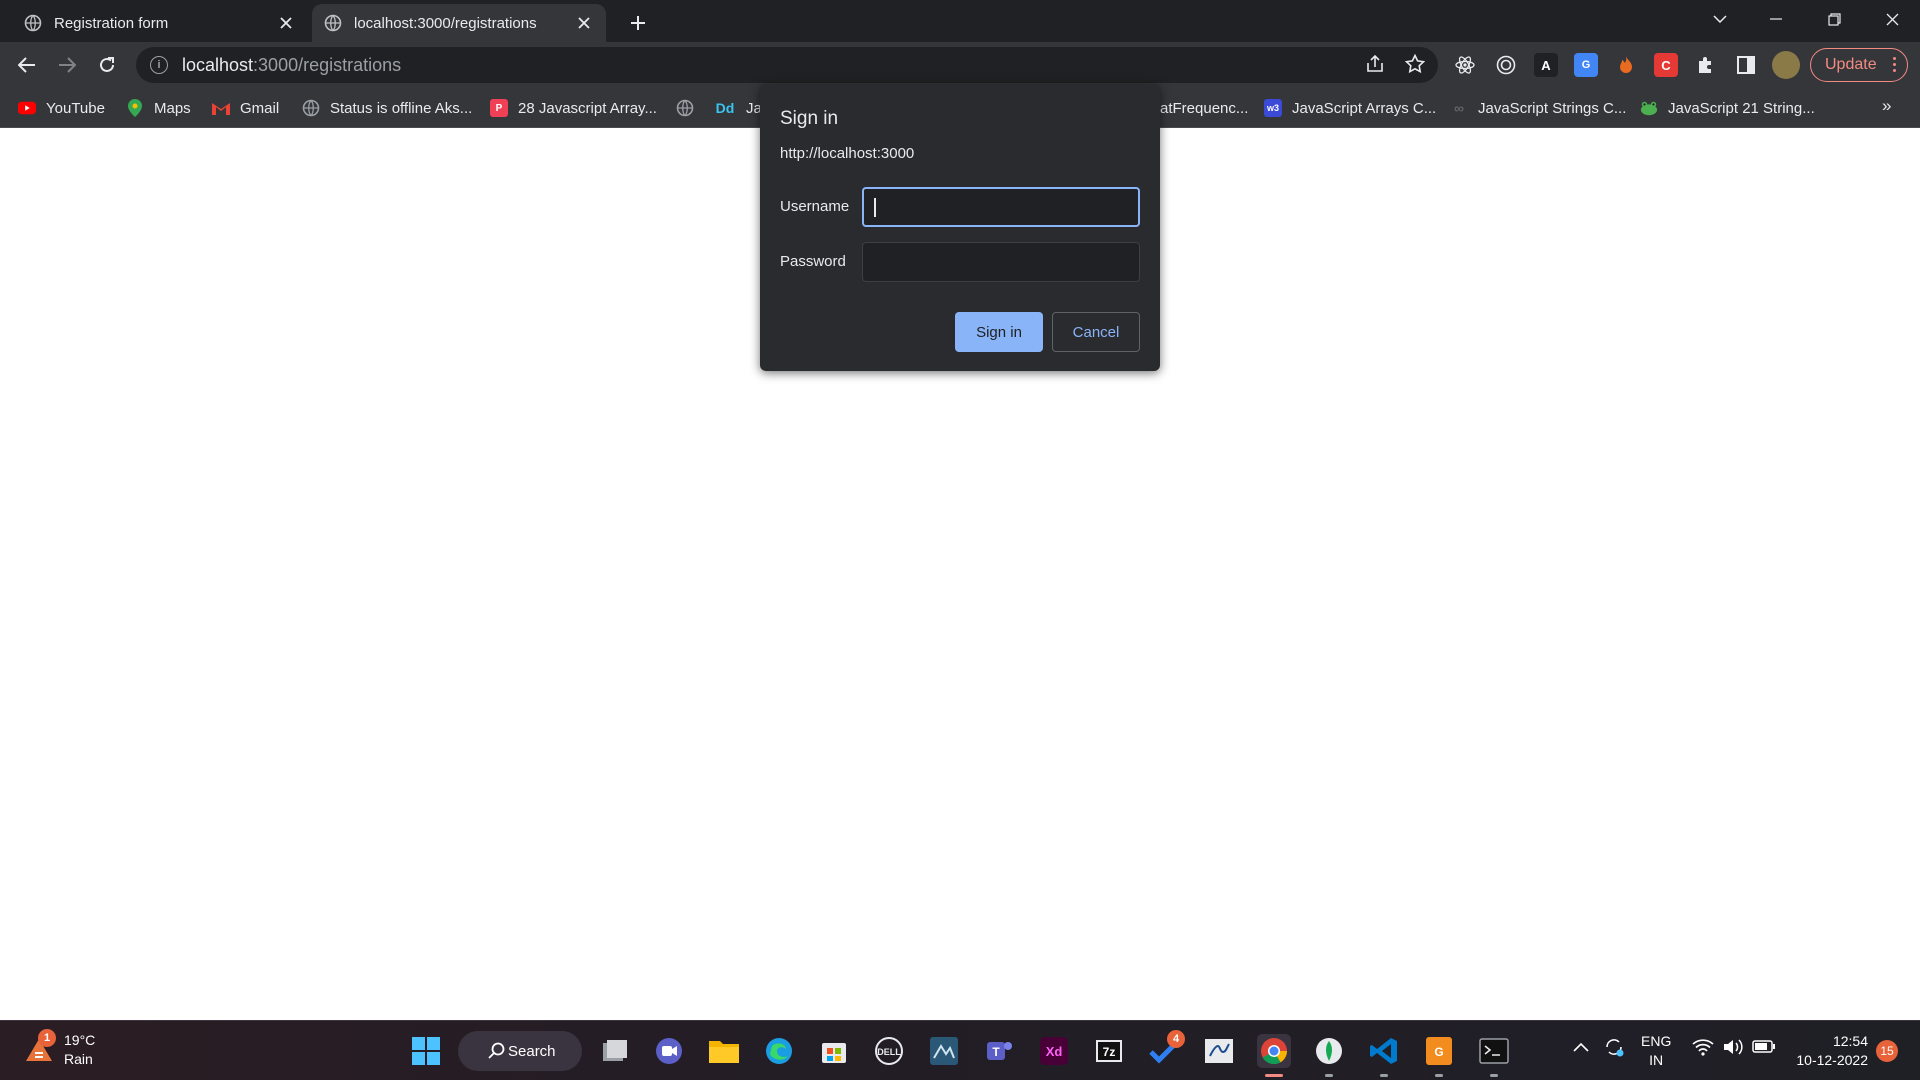 This screenshot has width=1920, height=1080. What do you see at coordinates (1494, 1051) in the screenshot?
I see `terminal-button` at bounding box center [1494, 1051].